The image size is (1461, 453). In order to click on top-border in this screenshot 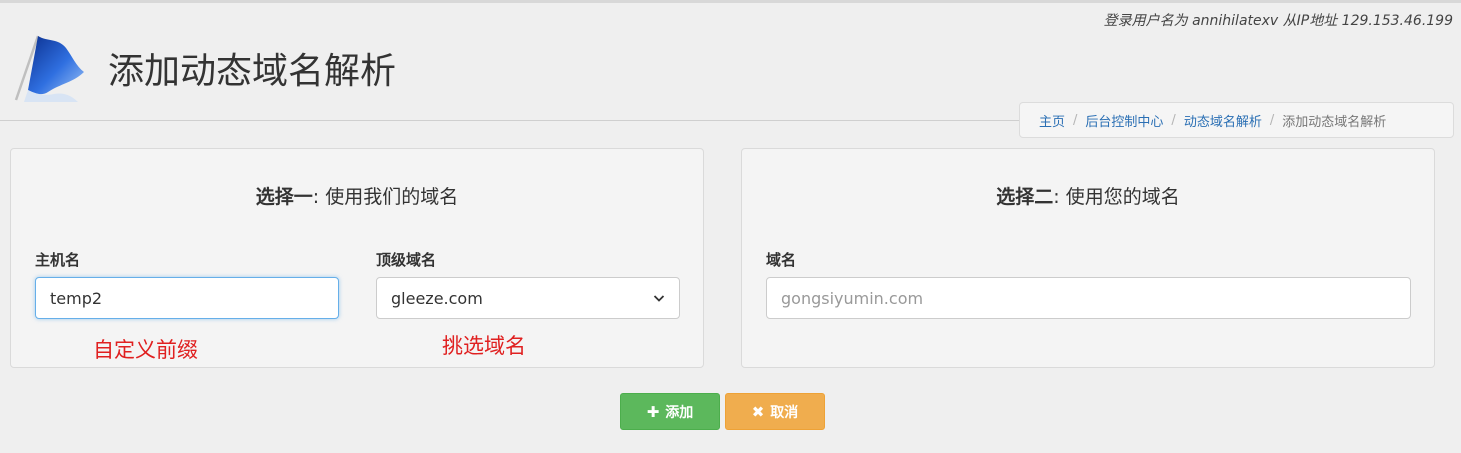, I will do `click(730, 1)`.